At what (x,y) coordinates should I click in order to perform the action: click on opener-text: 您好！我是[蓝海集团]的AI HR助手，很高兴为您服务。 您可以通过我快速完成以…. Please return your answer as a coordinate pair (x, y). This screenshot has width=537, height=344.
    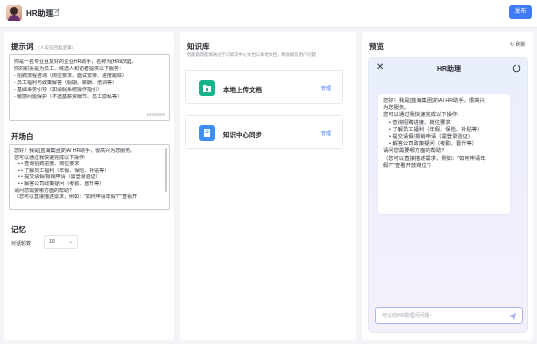
    Looking at the image, I should click on (88, 174).